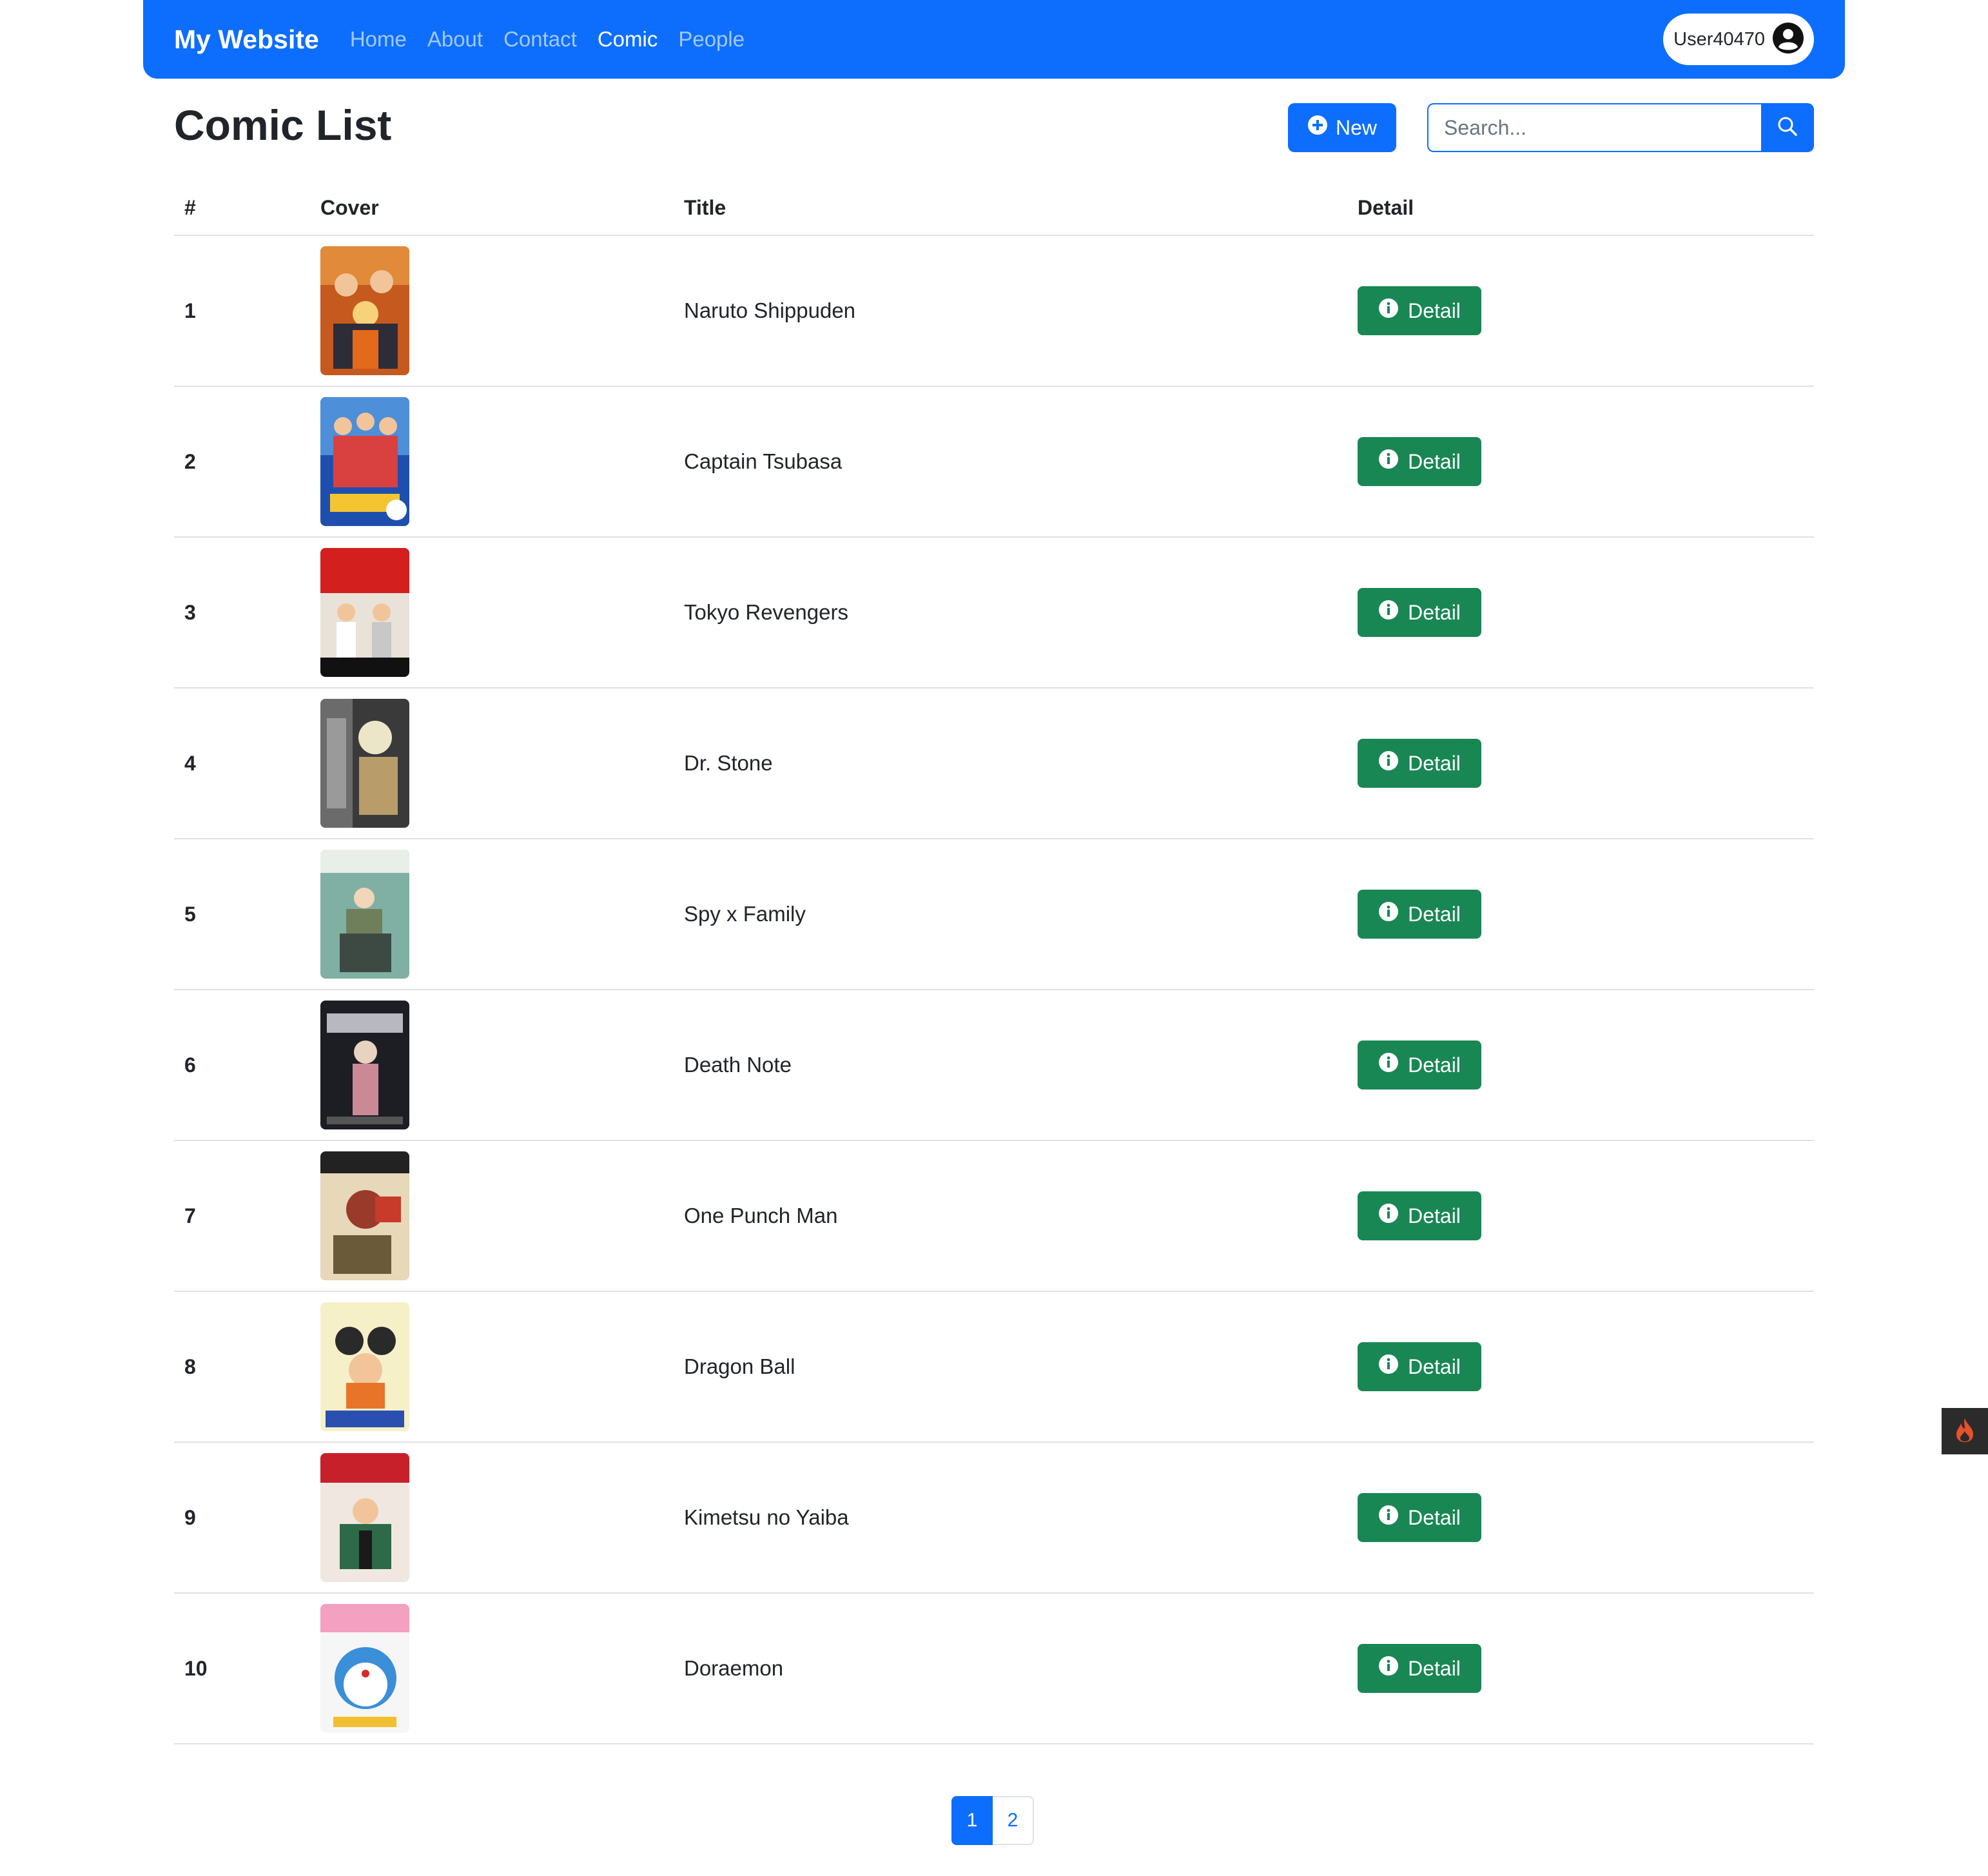 This screenshot has height=1876, width=1988. I want to click on table-row: 8 Dragon Ball Detail, so click(994, 1367).